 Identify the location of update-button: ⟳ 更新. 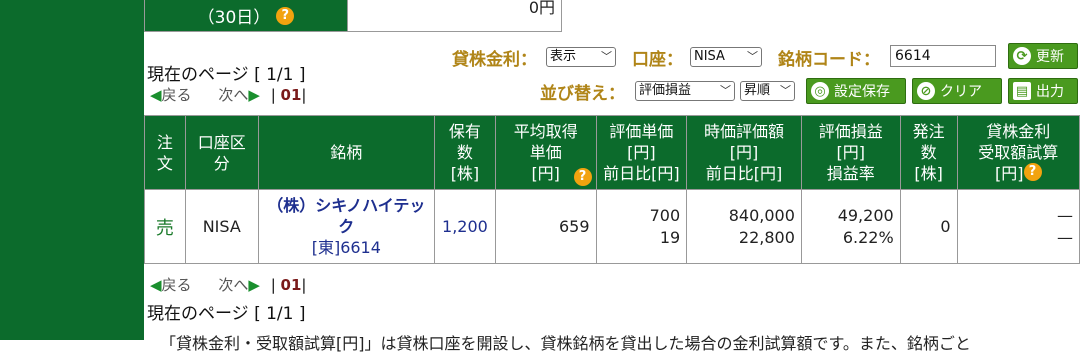
(1043, 56).